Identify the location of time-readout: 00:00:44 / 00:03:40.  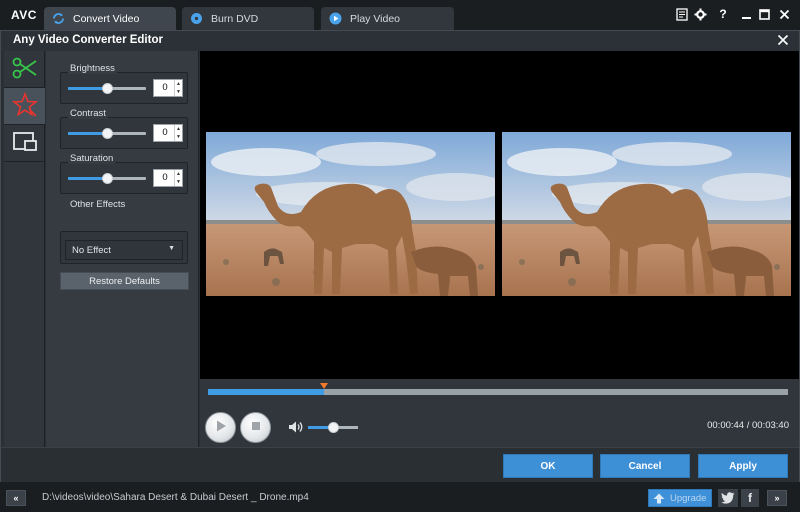
(748, 425).